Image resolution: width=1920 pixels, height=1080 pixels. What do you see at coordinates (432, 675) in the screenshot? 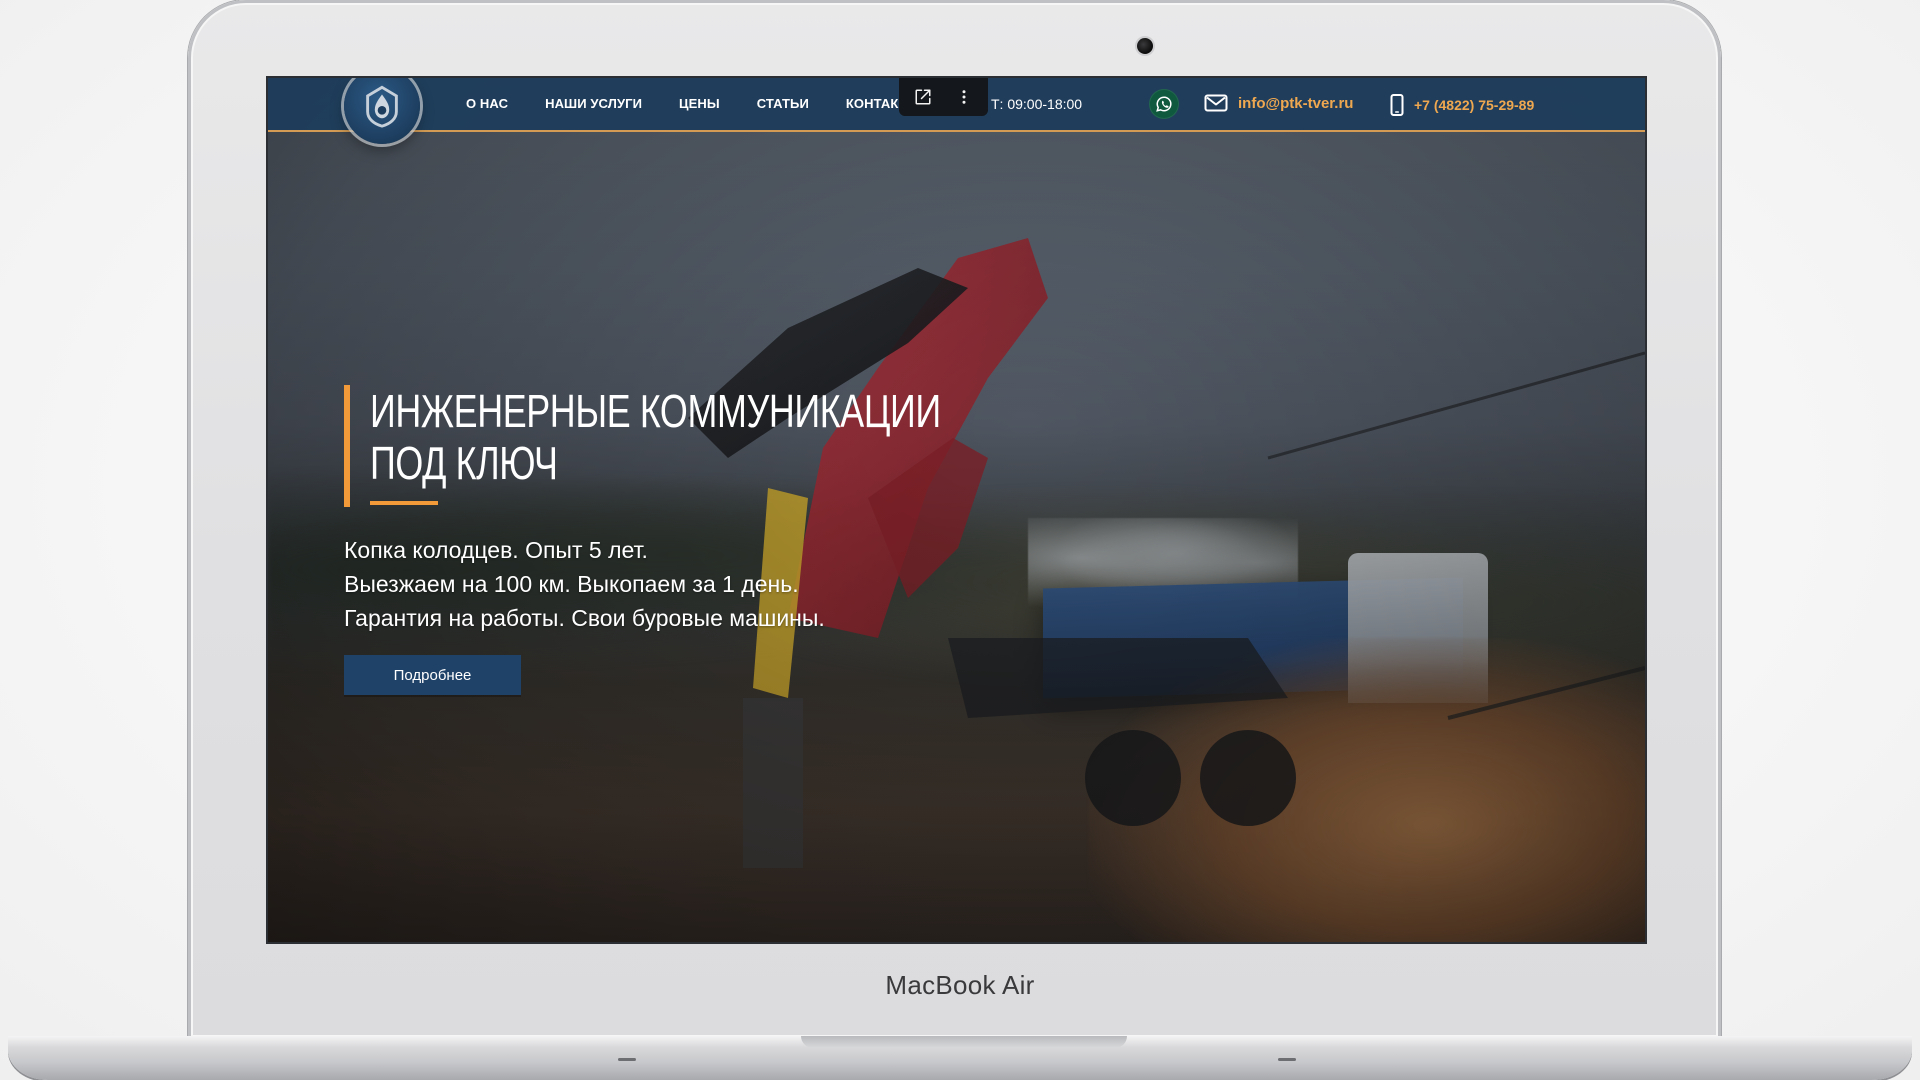
I see `learn-more-button: Подробнее` at bounding box center [432, 675].